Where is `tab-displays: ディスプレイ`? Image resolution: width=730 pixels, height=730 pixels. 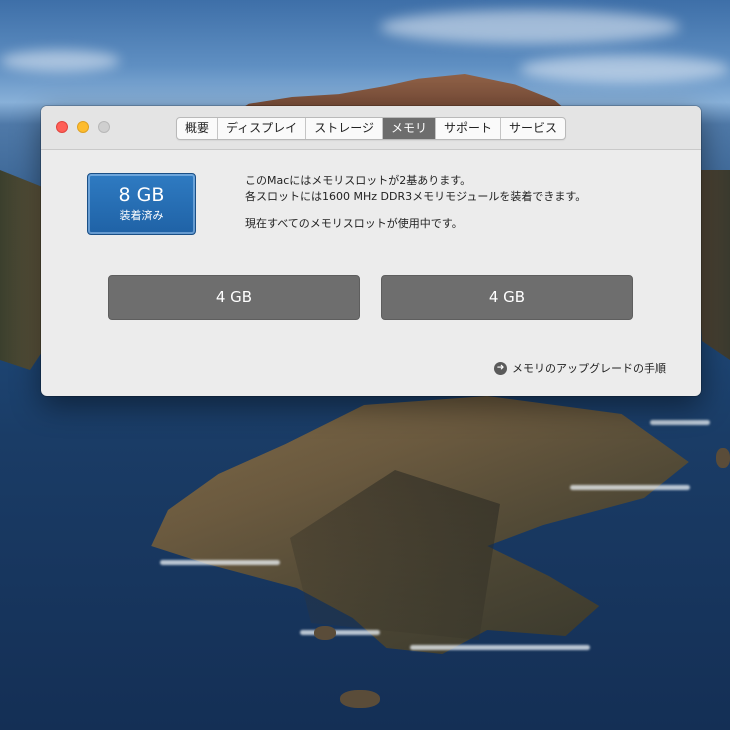
tab-displays: ディスプレイ is located at coordinates (262, 128).